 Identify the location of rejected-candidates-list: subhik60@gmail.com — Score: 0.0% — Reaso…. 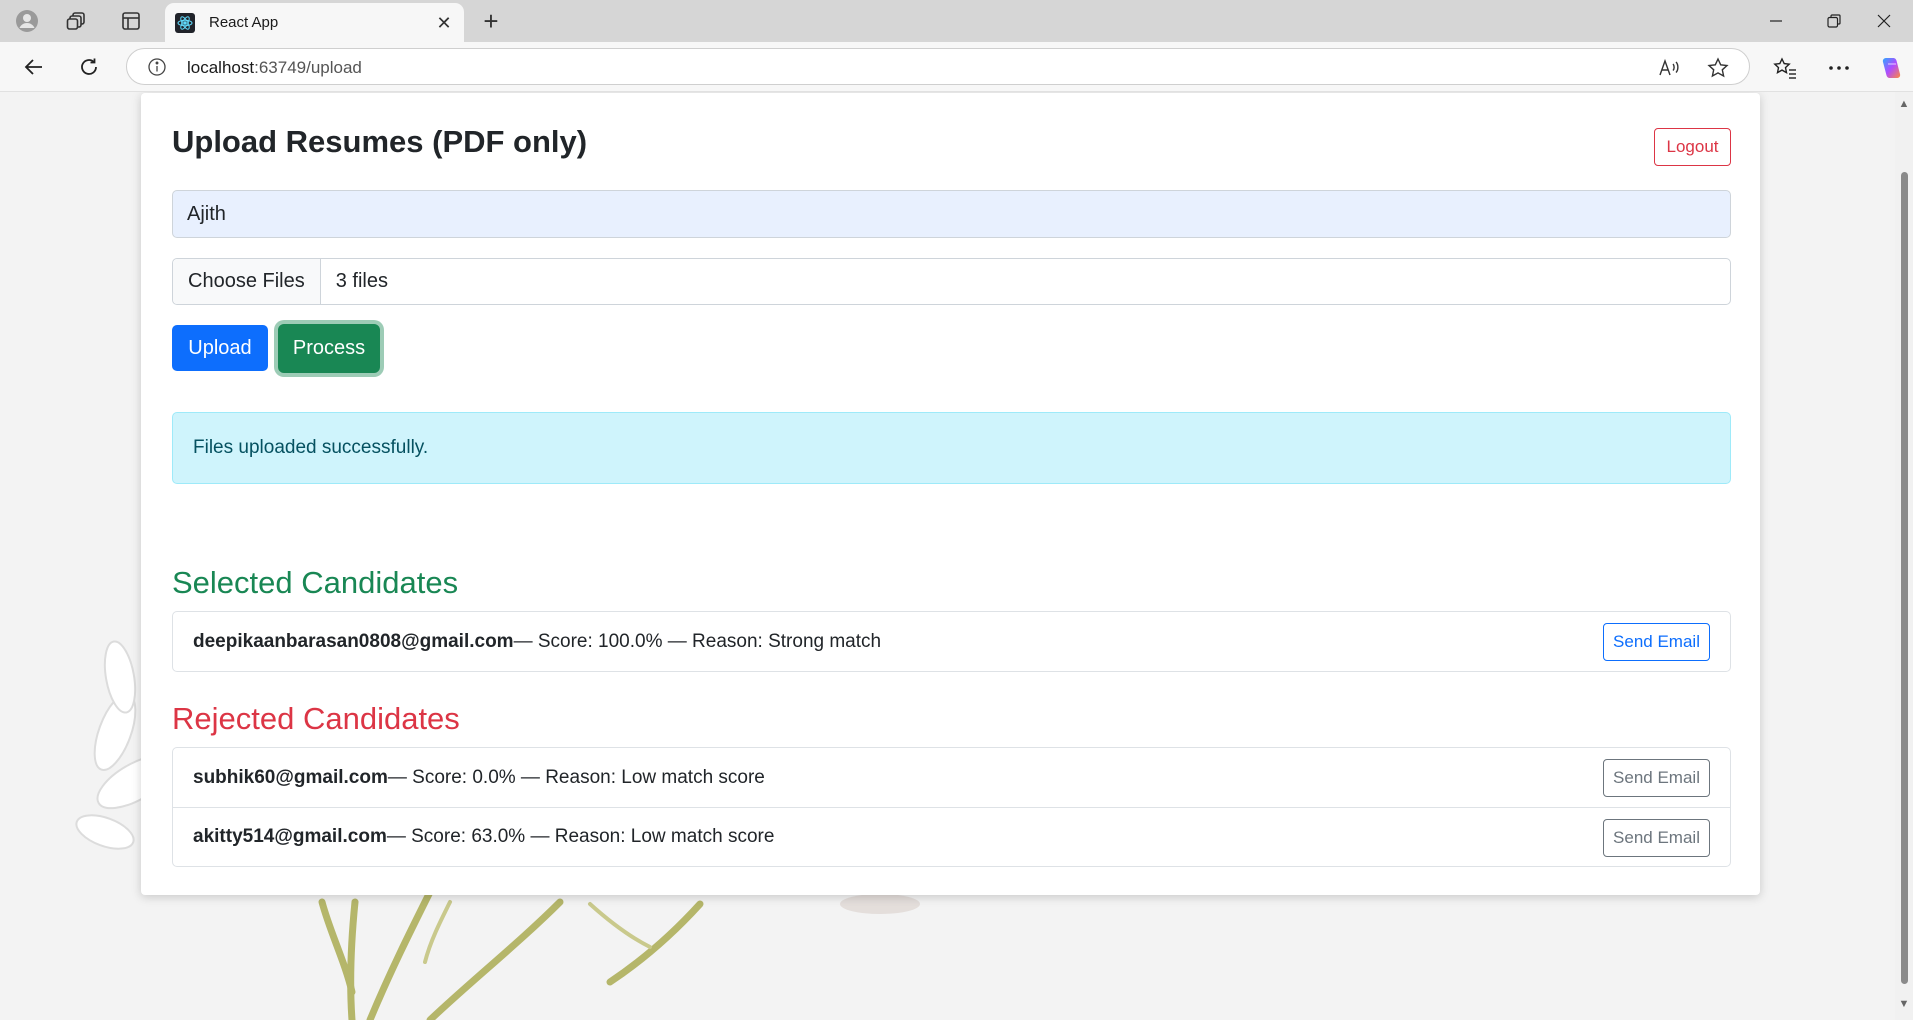
(951, 807).